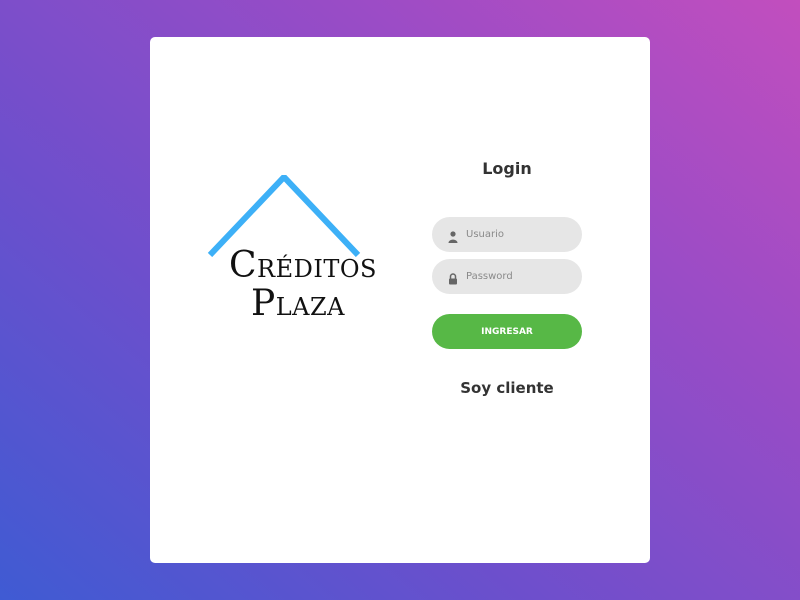 This screenshot has width=800, height=600. What do you see at coordinates (507, 388) in the screenshot?
I see `soy-cliente-link: Soy cliente` at bounding box center [507, 388].